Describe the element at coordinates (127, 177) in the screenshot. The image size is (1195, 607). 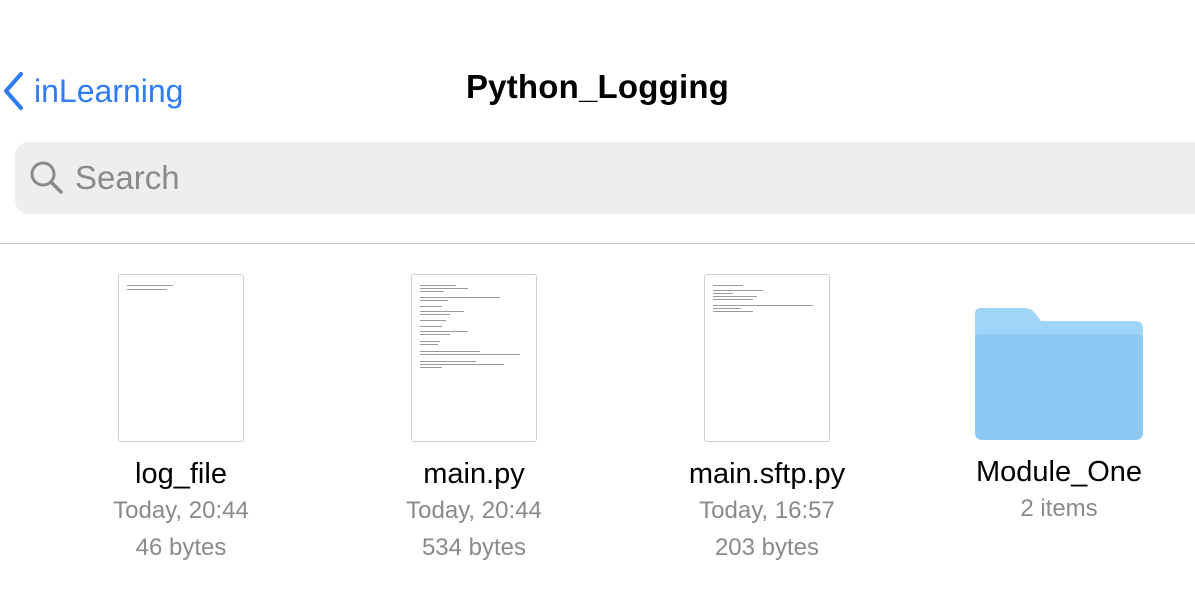
I see `search-placeholder: Search` at that location.